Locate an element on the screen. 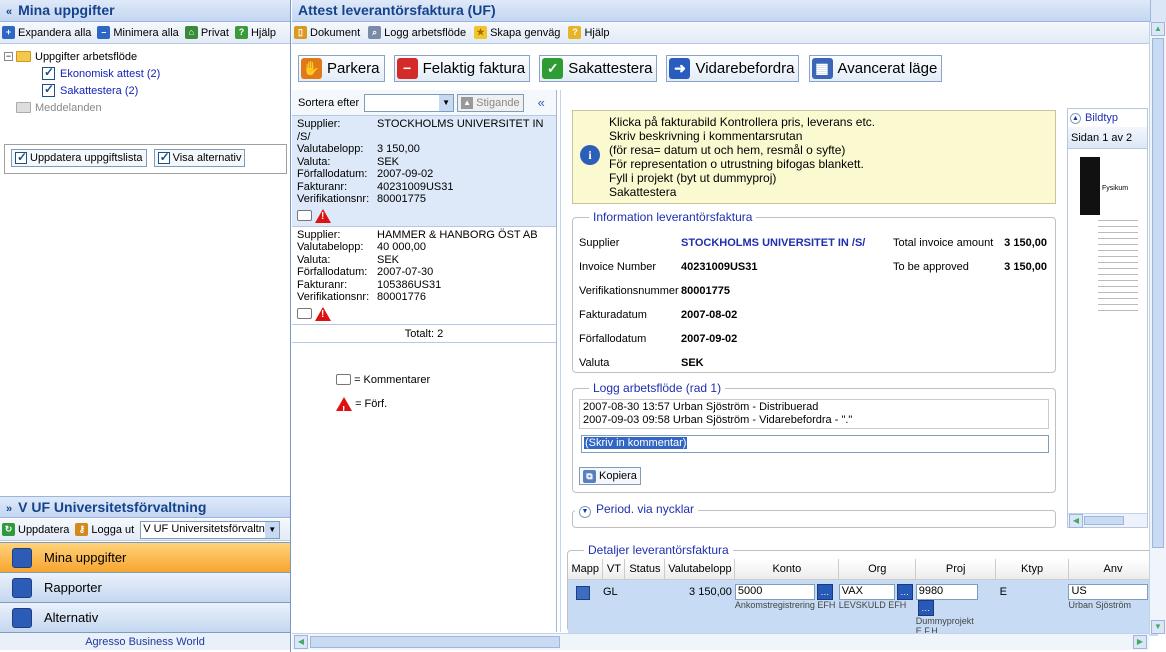  up-arrow-icon: ▲ is located at coordinates (467, 102).